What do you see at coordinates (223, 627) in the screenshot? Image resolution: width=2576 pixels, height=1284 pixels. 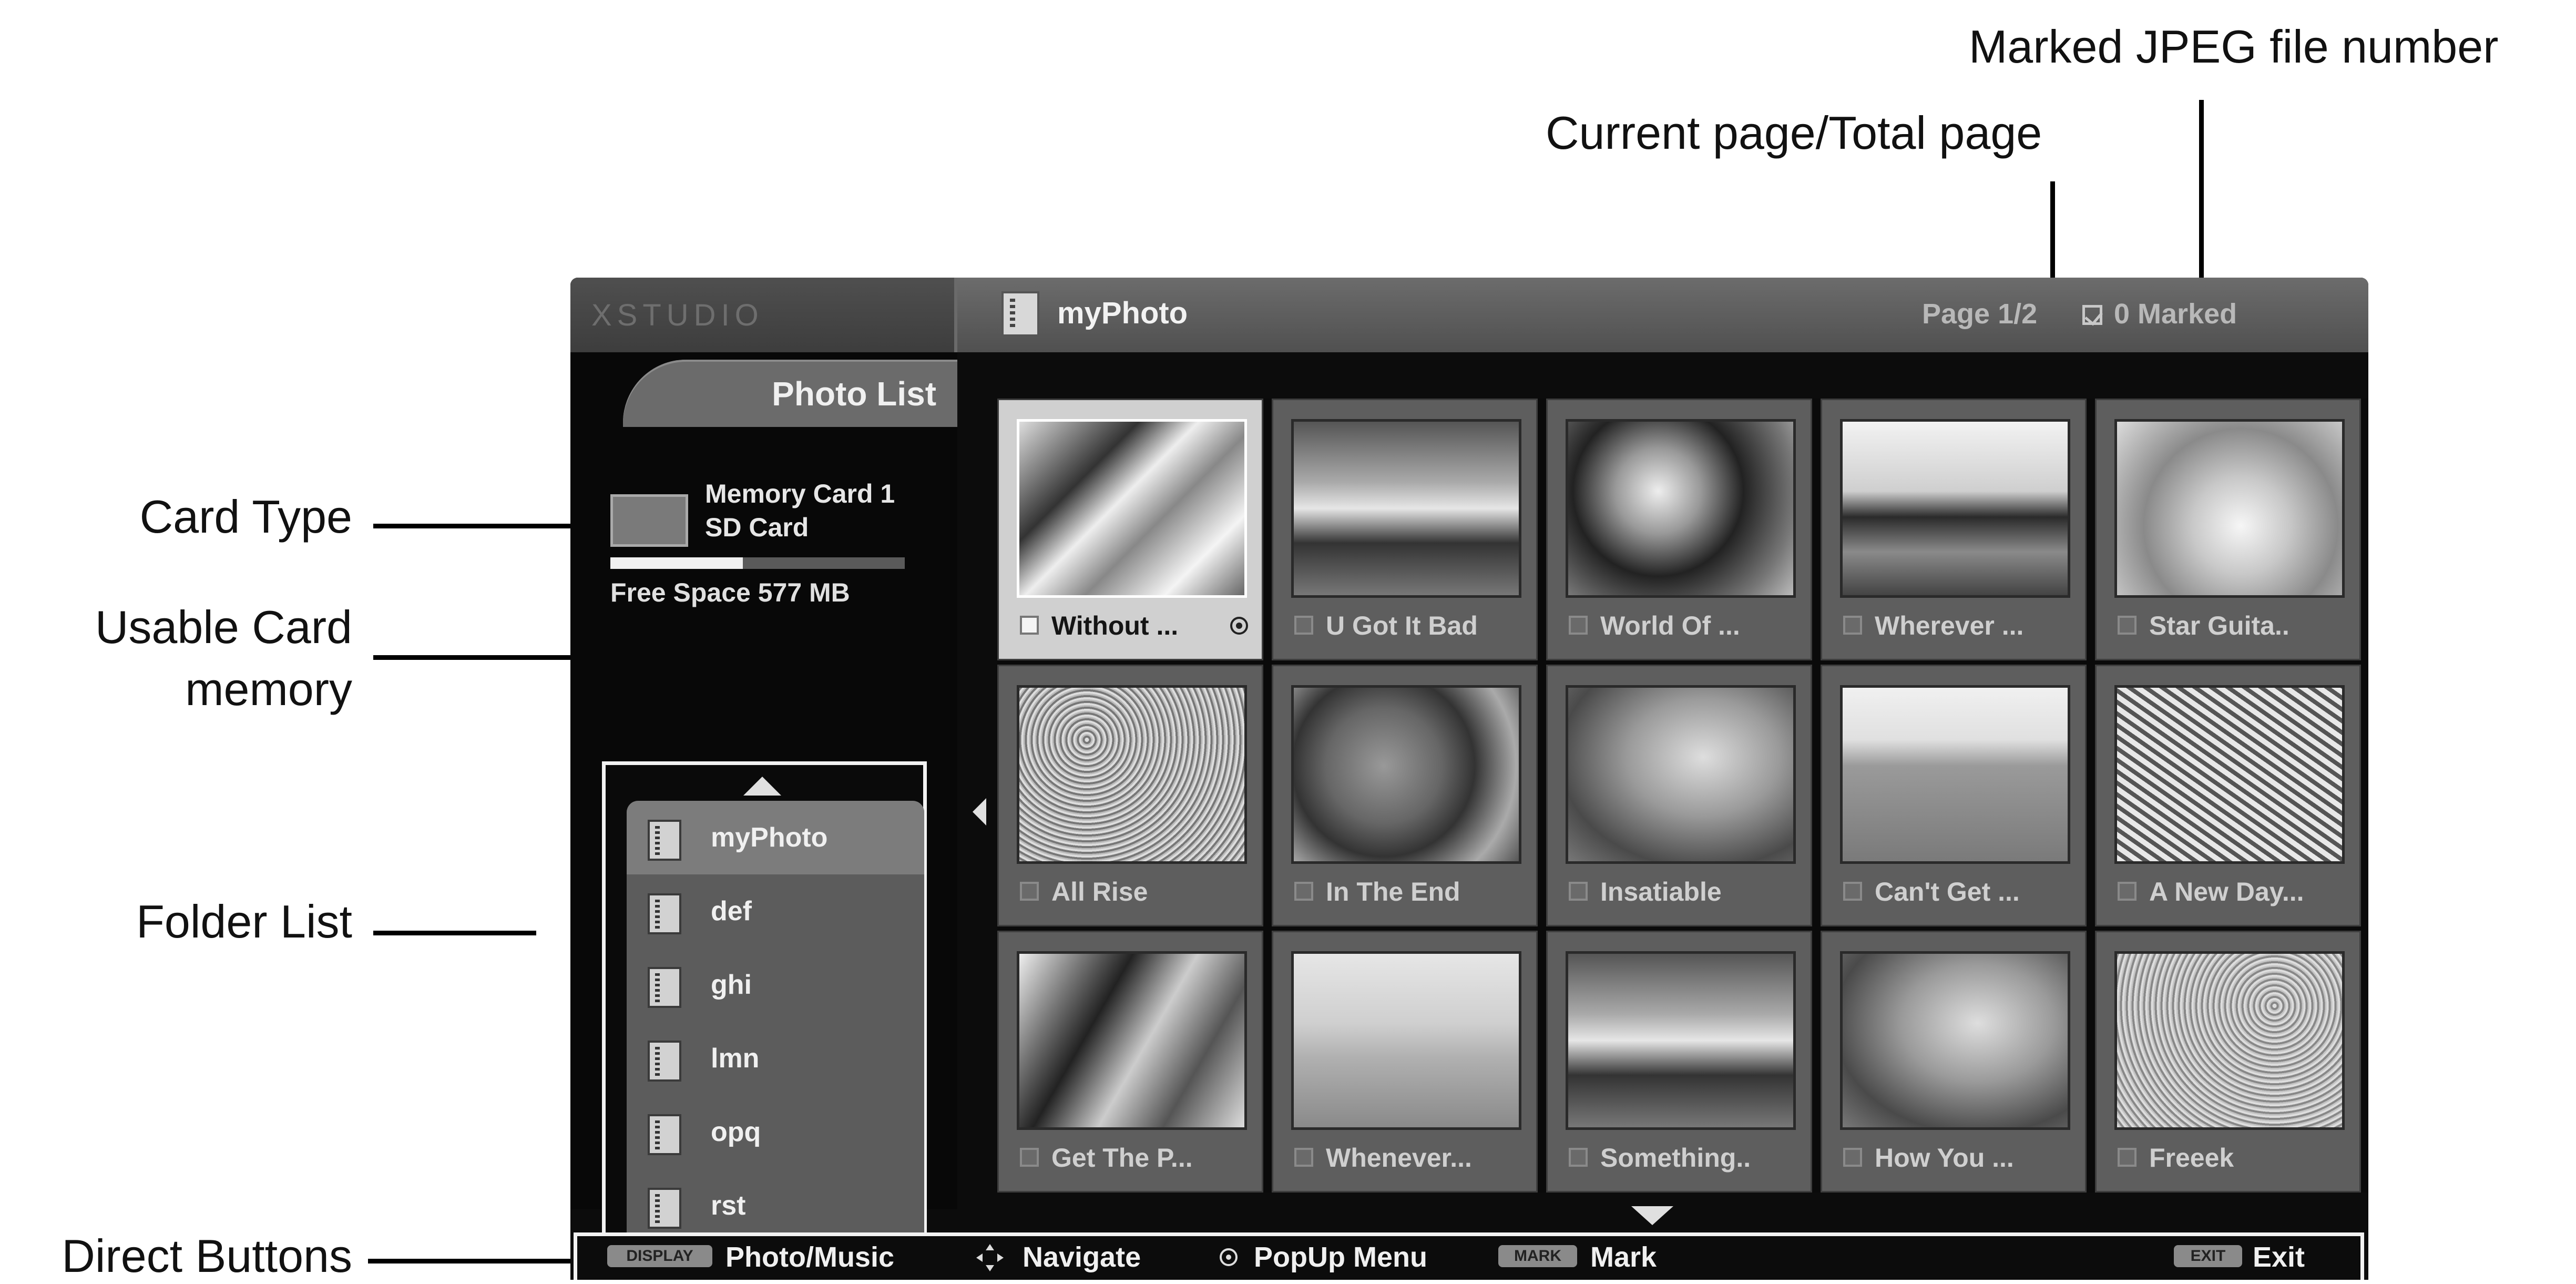 I see `usable-memory-annotation-line1: Usable Card` at bounding box center [223, 627].